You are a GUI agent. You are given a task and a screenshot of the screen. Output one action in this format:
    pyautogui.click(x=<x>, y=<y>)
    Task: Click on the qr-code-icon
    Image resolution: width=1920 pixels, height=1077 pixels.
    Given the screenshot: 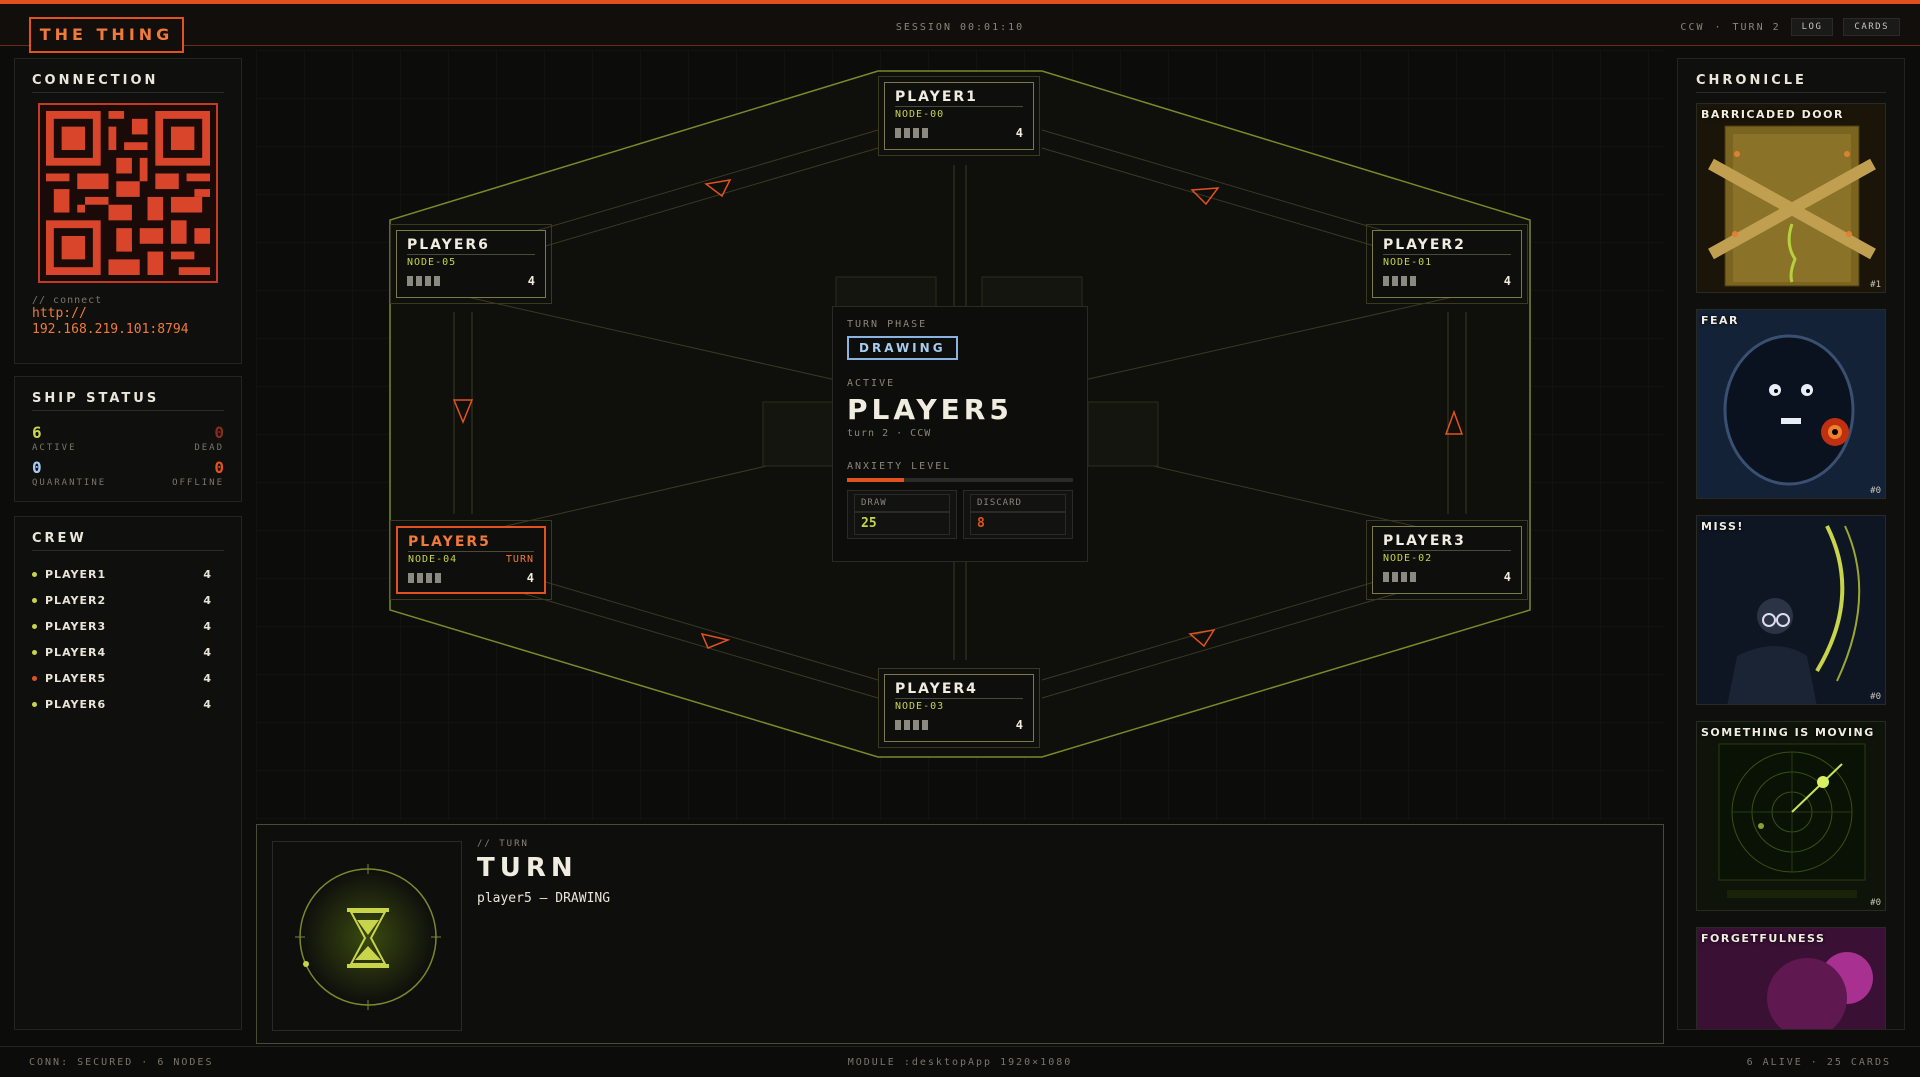 What is the action you would take?
    pyautogui.click(x=128, y=193)
    